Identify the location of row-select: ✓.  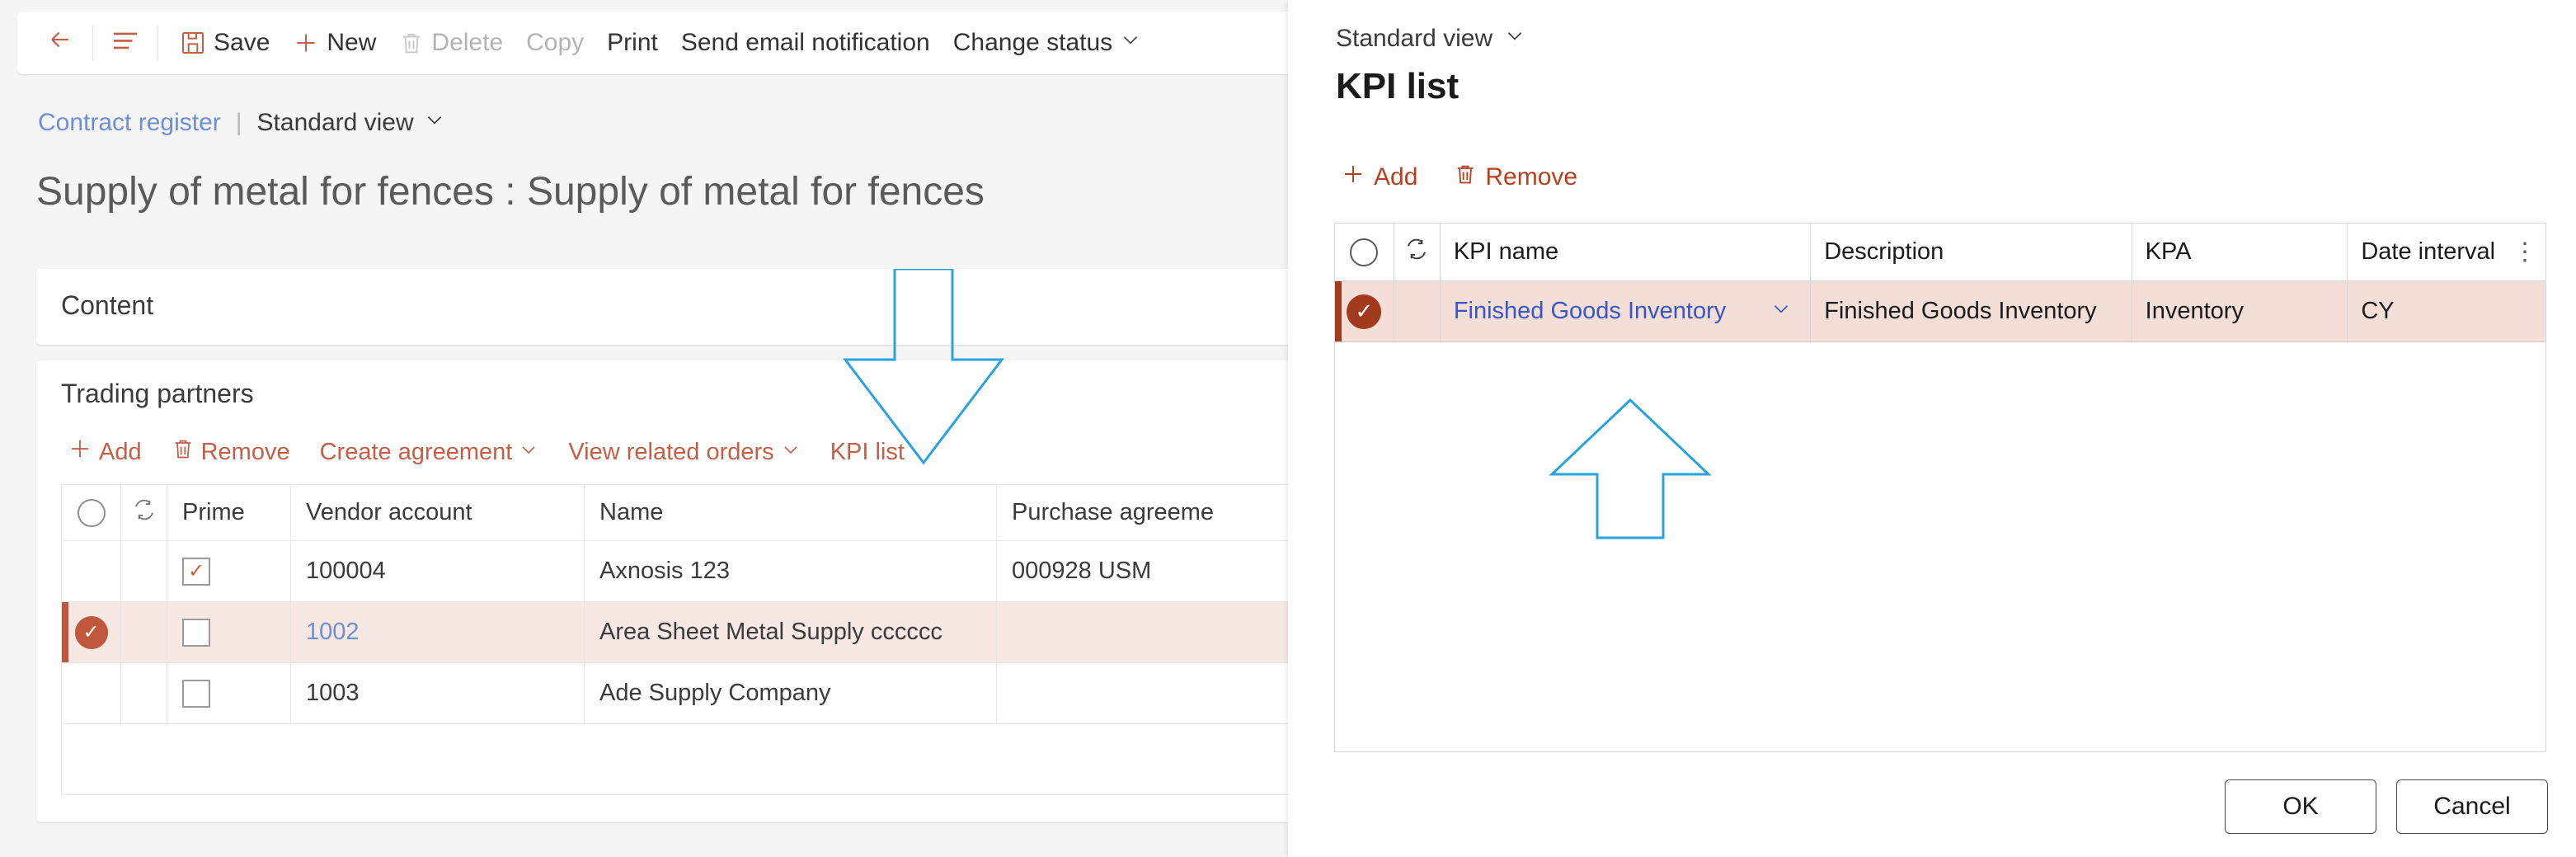
(91, 632).